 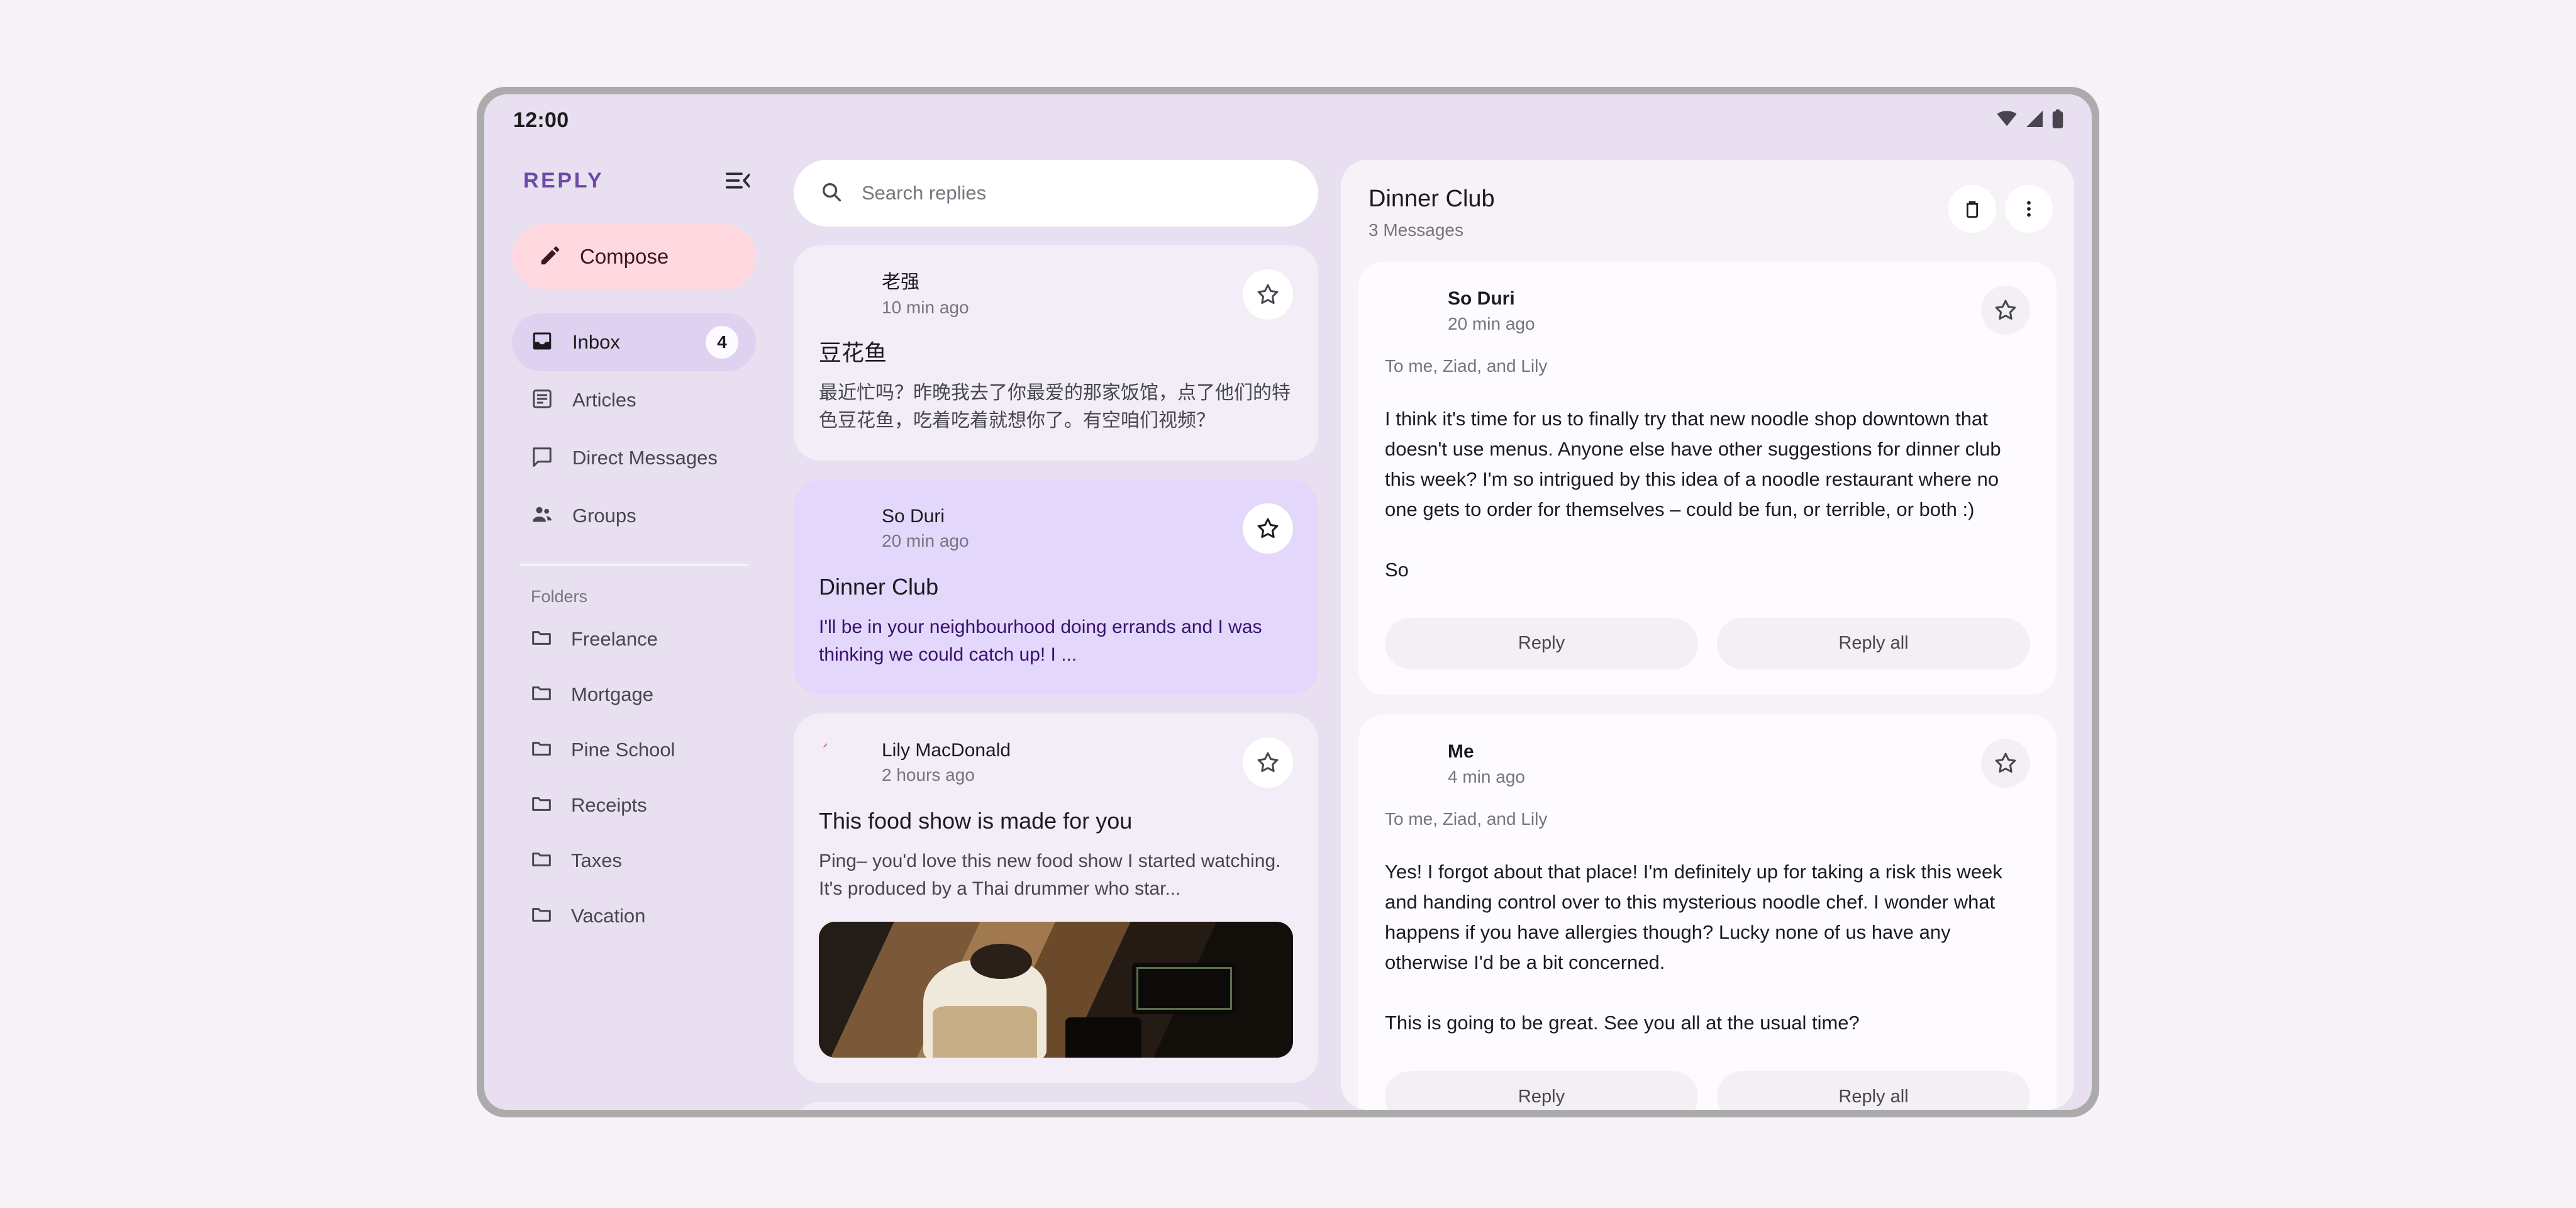 What do you see at coordinates (596, 860) in the screenshot?
I see `folder-label: Taxes` at bounding box center [596, 860].